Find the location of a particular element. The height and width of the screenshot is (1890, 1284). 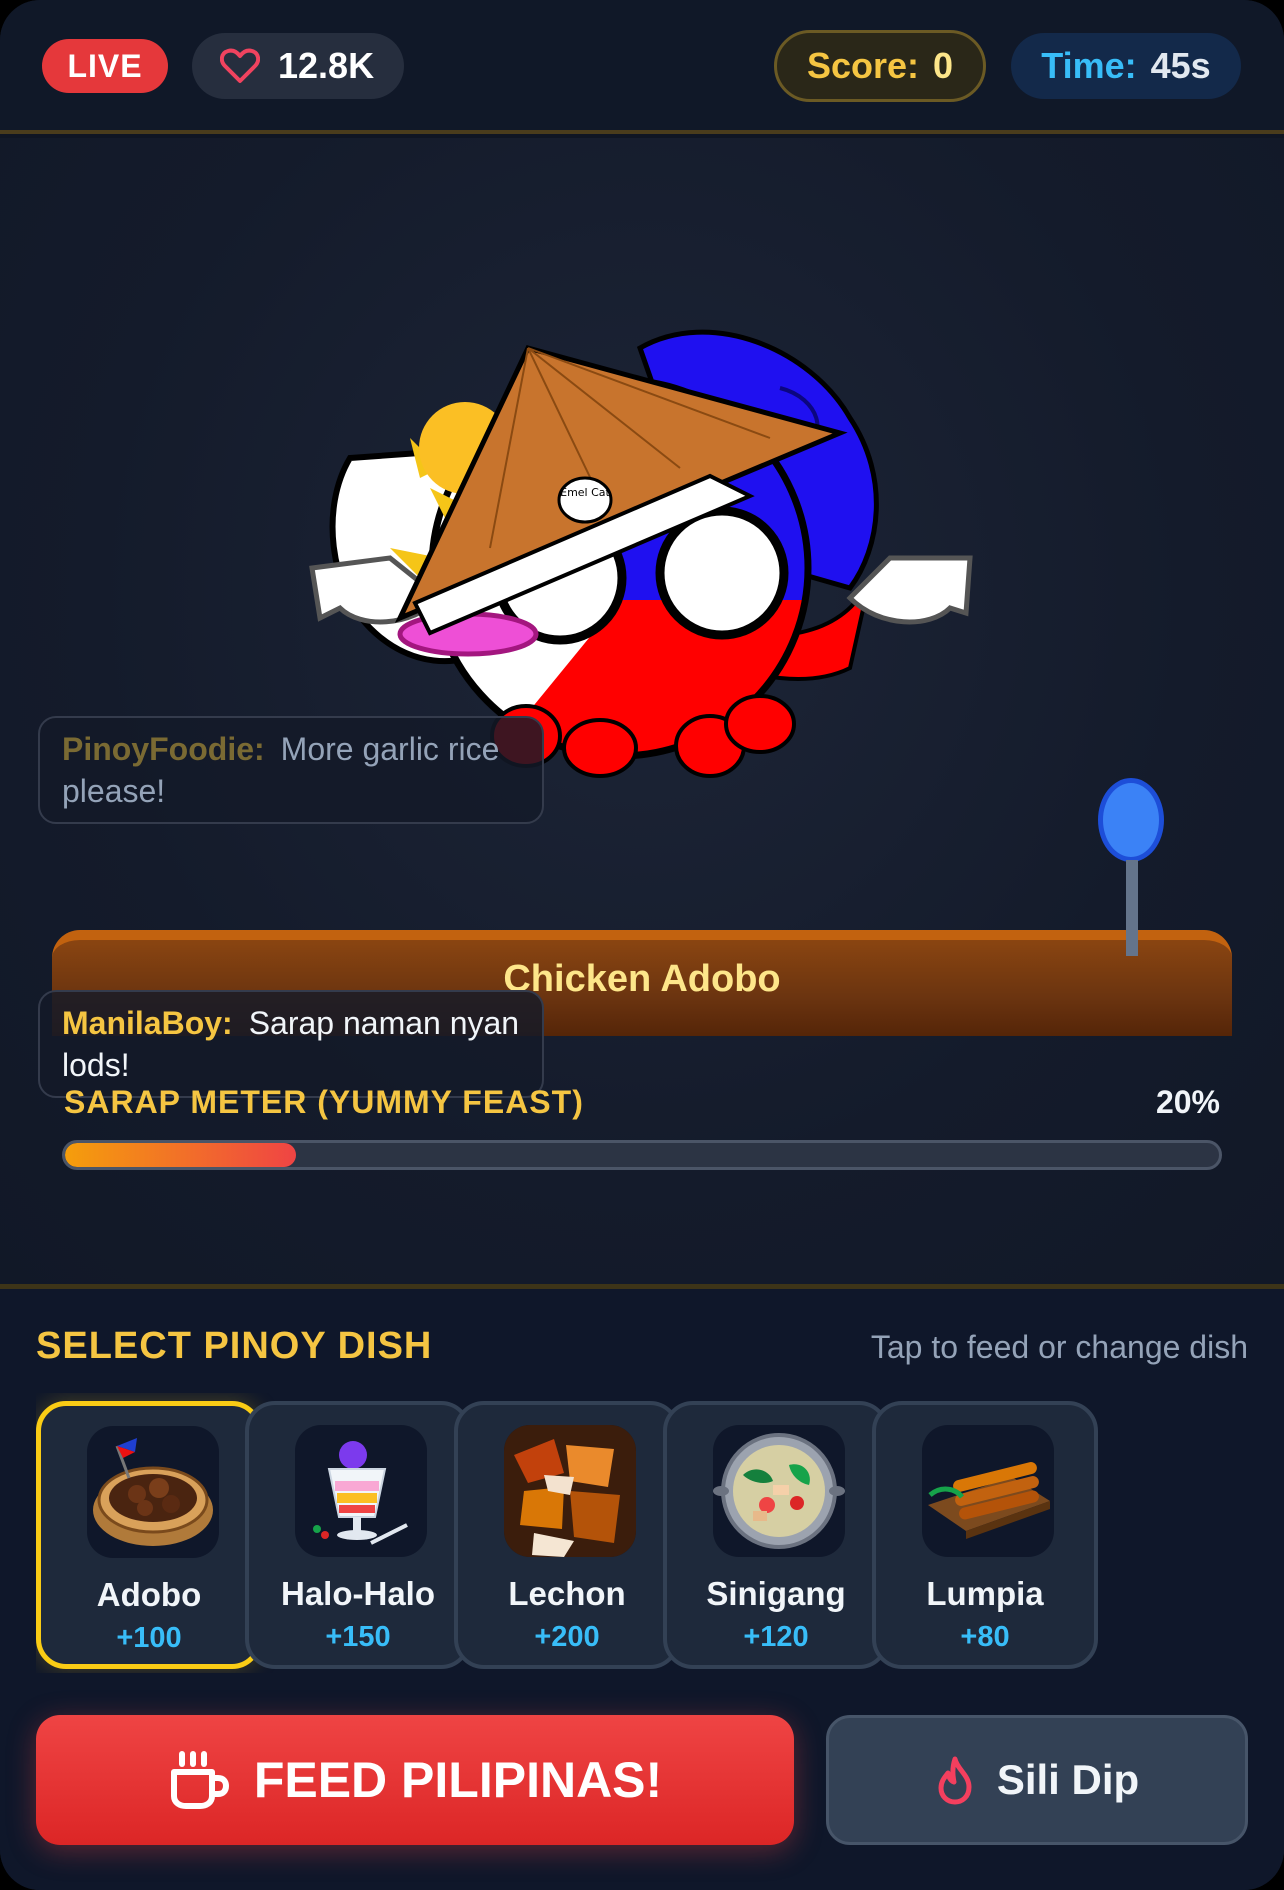

time-value: 45s is located at coordinates (1180, 65).